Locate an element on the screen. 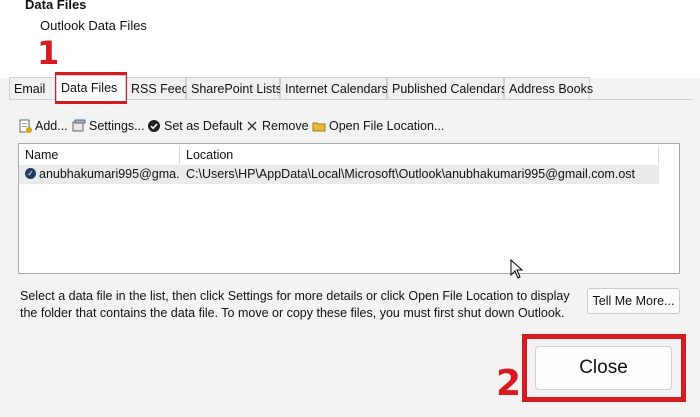 The width and height of the screenshot is (700, 417). tab-data-files: Data Files is located at coordinates (91, 88).